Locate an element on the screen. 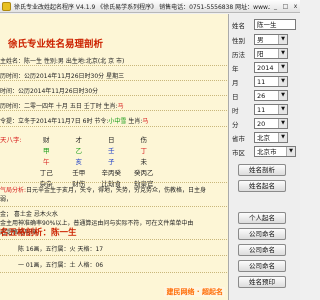 The width and height of the screenshot is (320, 300). province-value: 北京 is located at coordinates (263, 138).